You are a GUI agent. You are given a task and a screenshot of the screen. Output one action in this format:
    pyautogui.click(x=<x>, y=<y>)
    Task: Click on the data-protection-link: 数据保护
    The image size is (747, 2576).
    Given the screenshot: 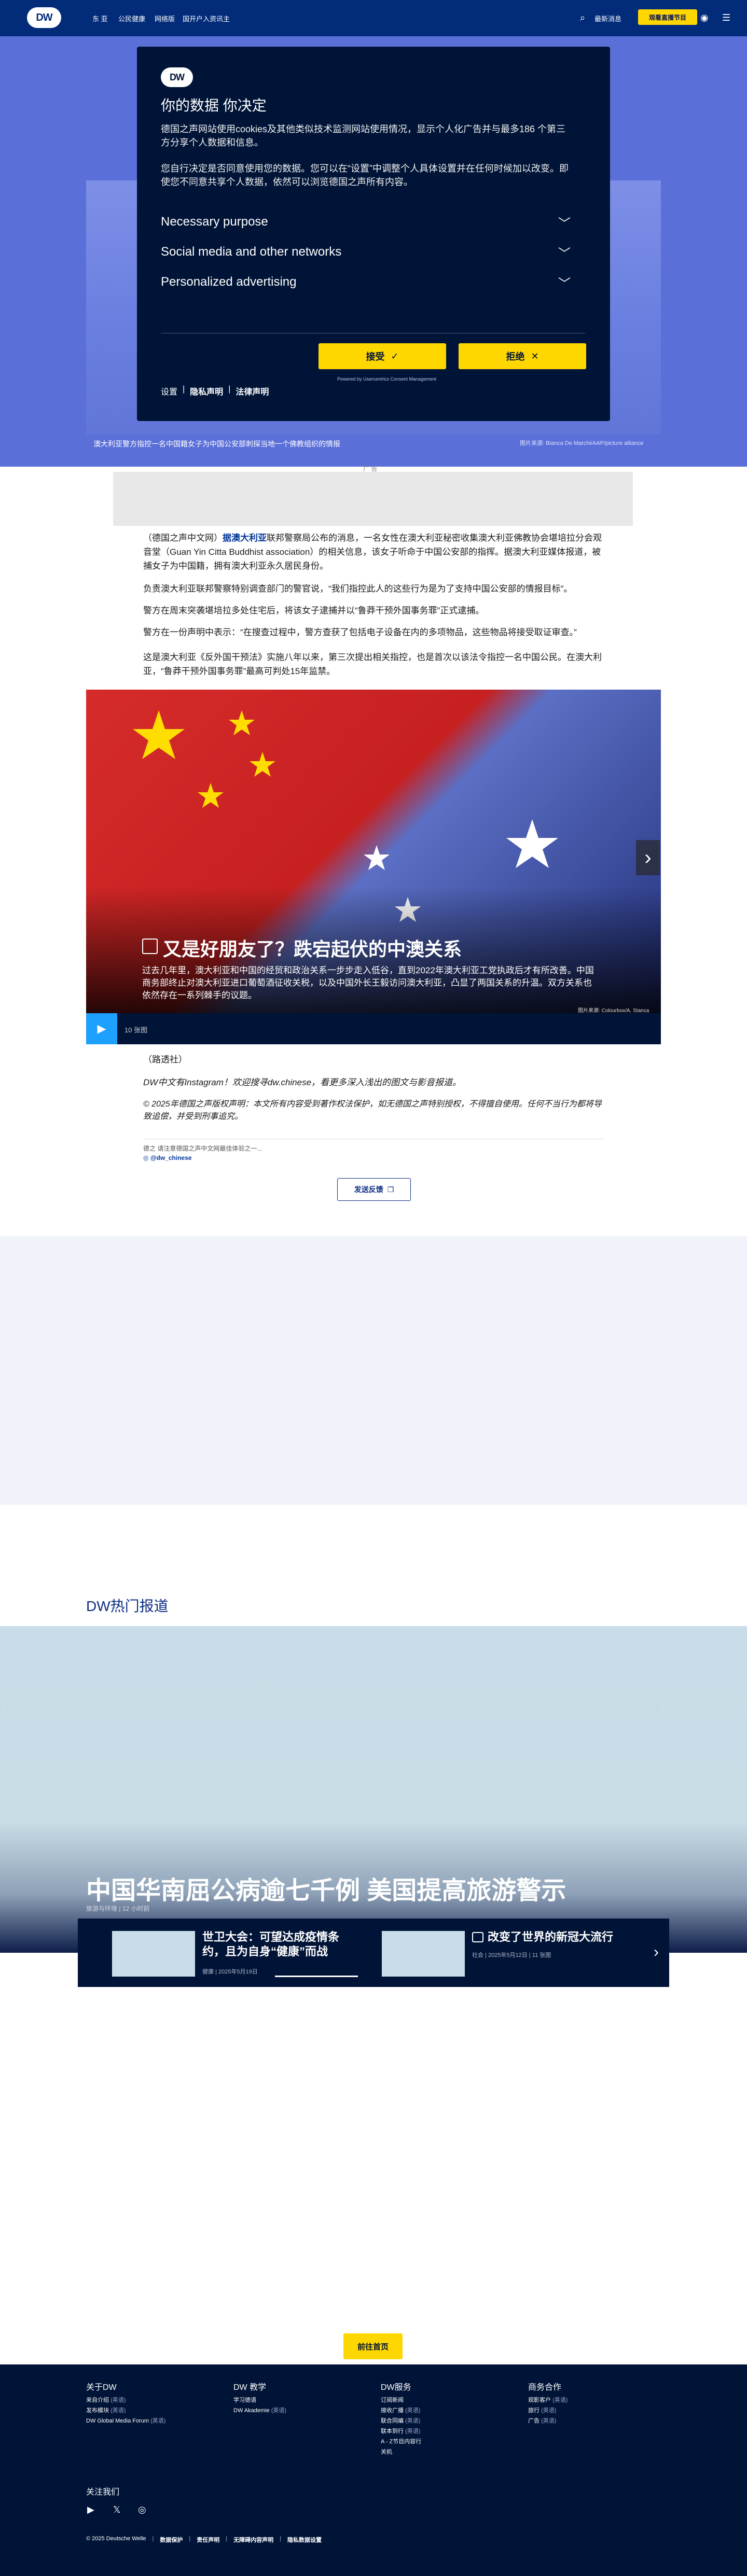 What is the action you would take?
    pyautogui.click(x=171, y=2540)
    